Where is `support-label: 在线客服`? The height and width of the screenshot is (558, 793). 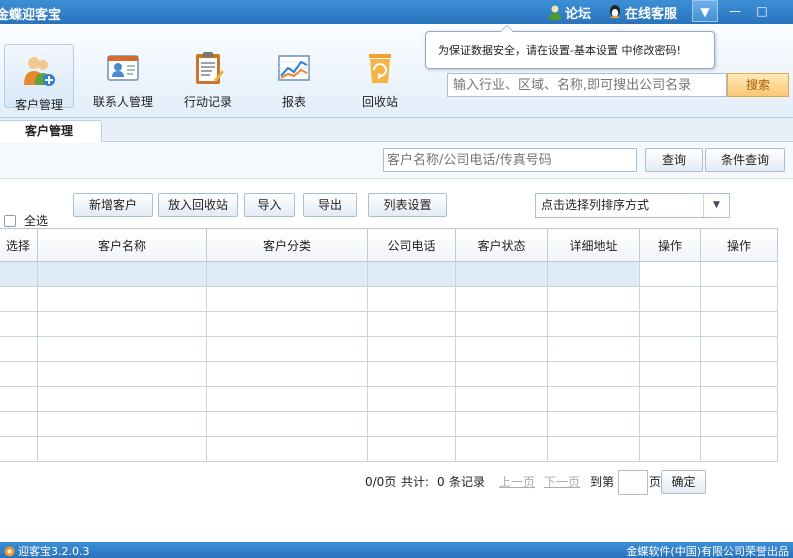 support-label: 在线客服 is located at coordinates (651, 14).